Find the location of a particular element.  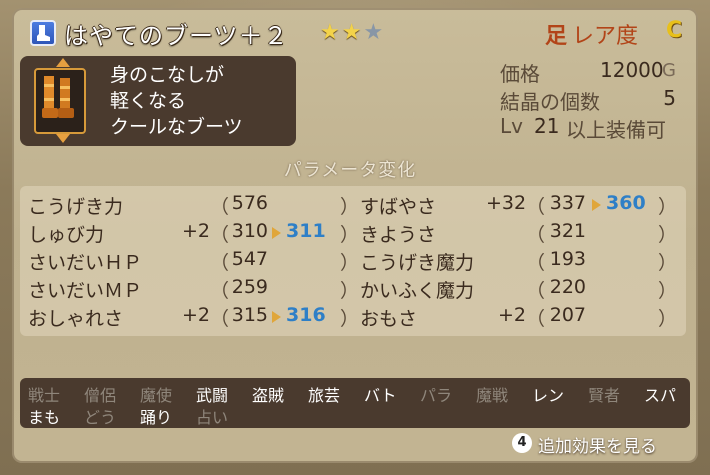

job-ranger: レン is located at coordinates (548, 395).